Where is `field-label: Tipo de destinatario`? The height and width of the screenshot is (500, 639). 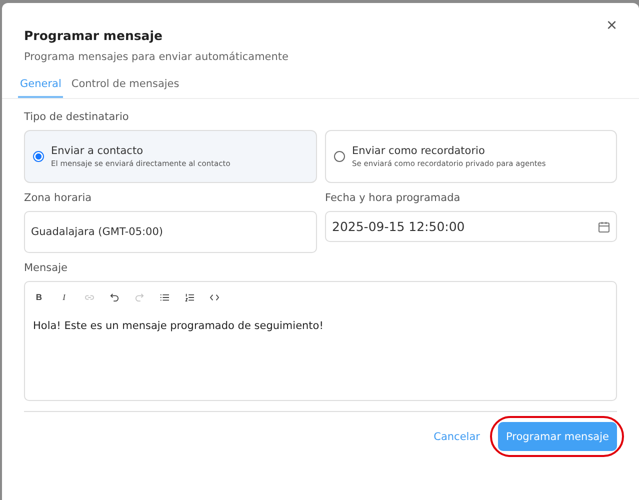 field-label: Tipo de destinatario is located at coordinates (77, 117).